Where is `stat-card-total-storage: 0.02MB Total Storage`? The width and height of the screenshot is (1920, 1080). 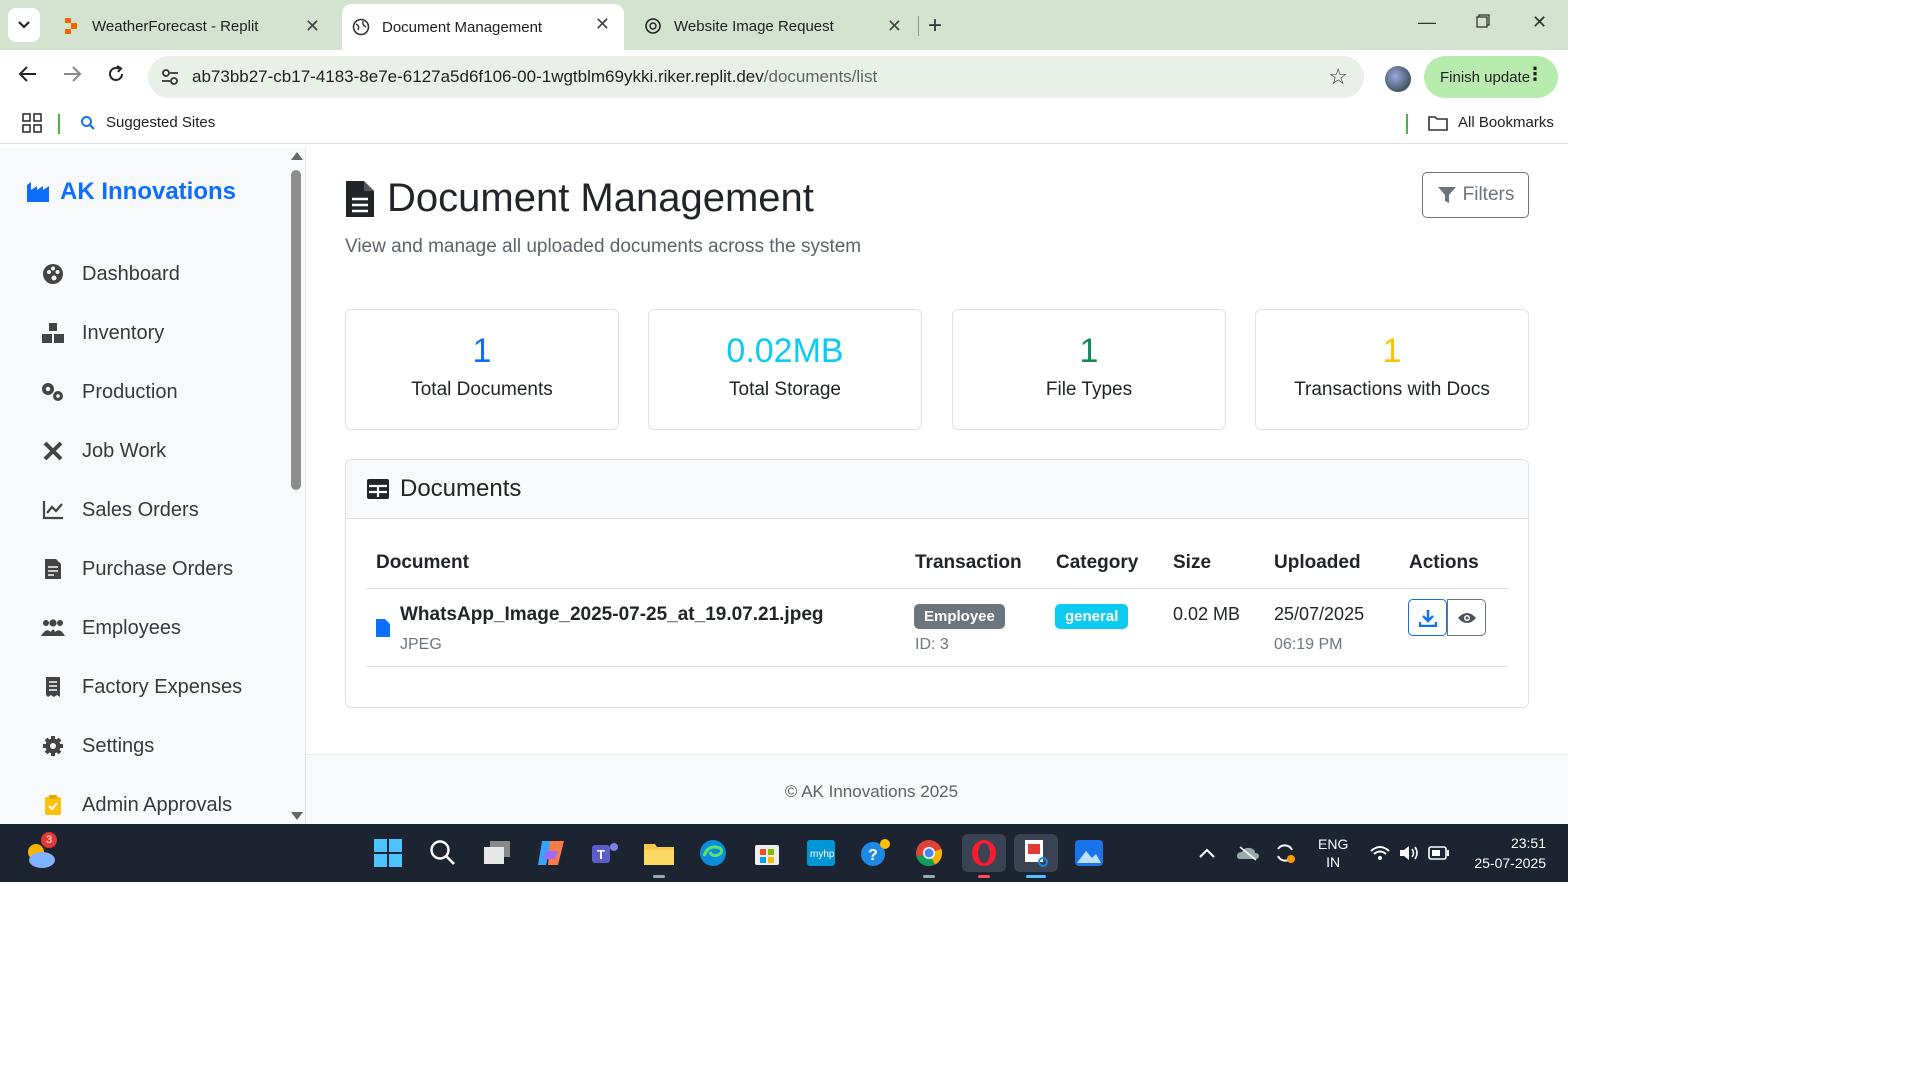
stat-card-total-storage: 0.02MB Total Storage is located at coordinates (785, 369).